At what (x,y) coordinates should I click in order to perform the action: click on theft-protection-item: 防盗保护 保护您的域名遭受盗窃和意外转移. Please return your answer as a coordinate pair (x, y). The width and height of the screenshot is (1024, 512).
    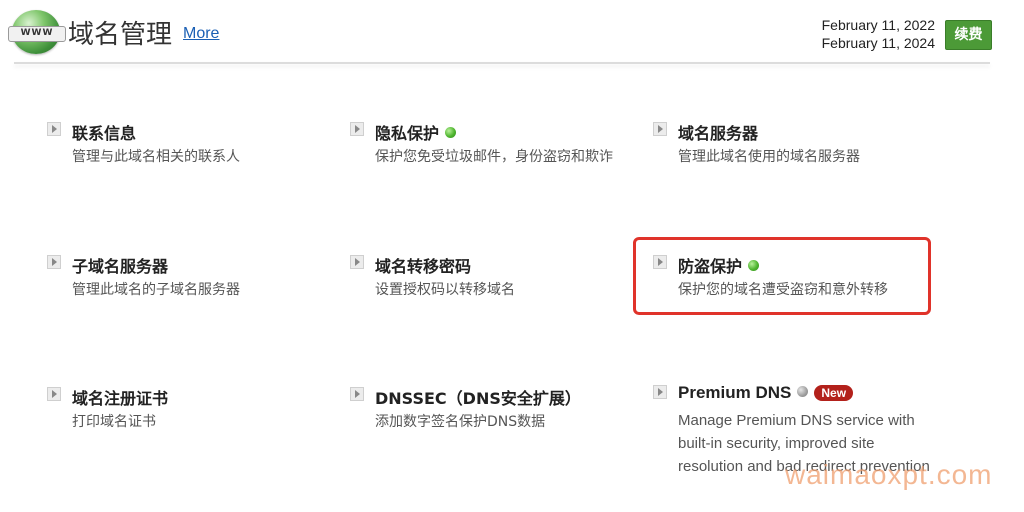
    Looking at the image, I should click on (793, 283).